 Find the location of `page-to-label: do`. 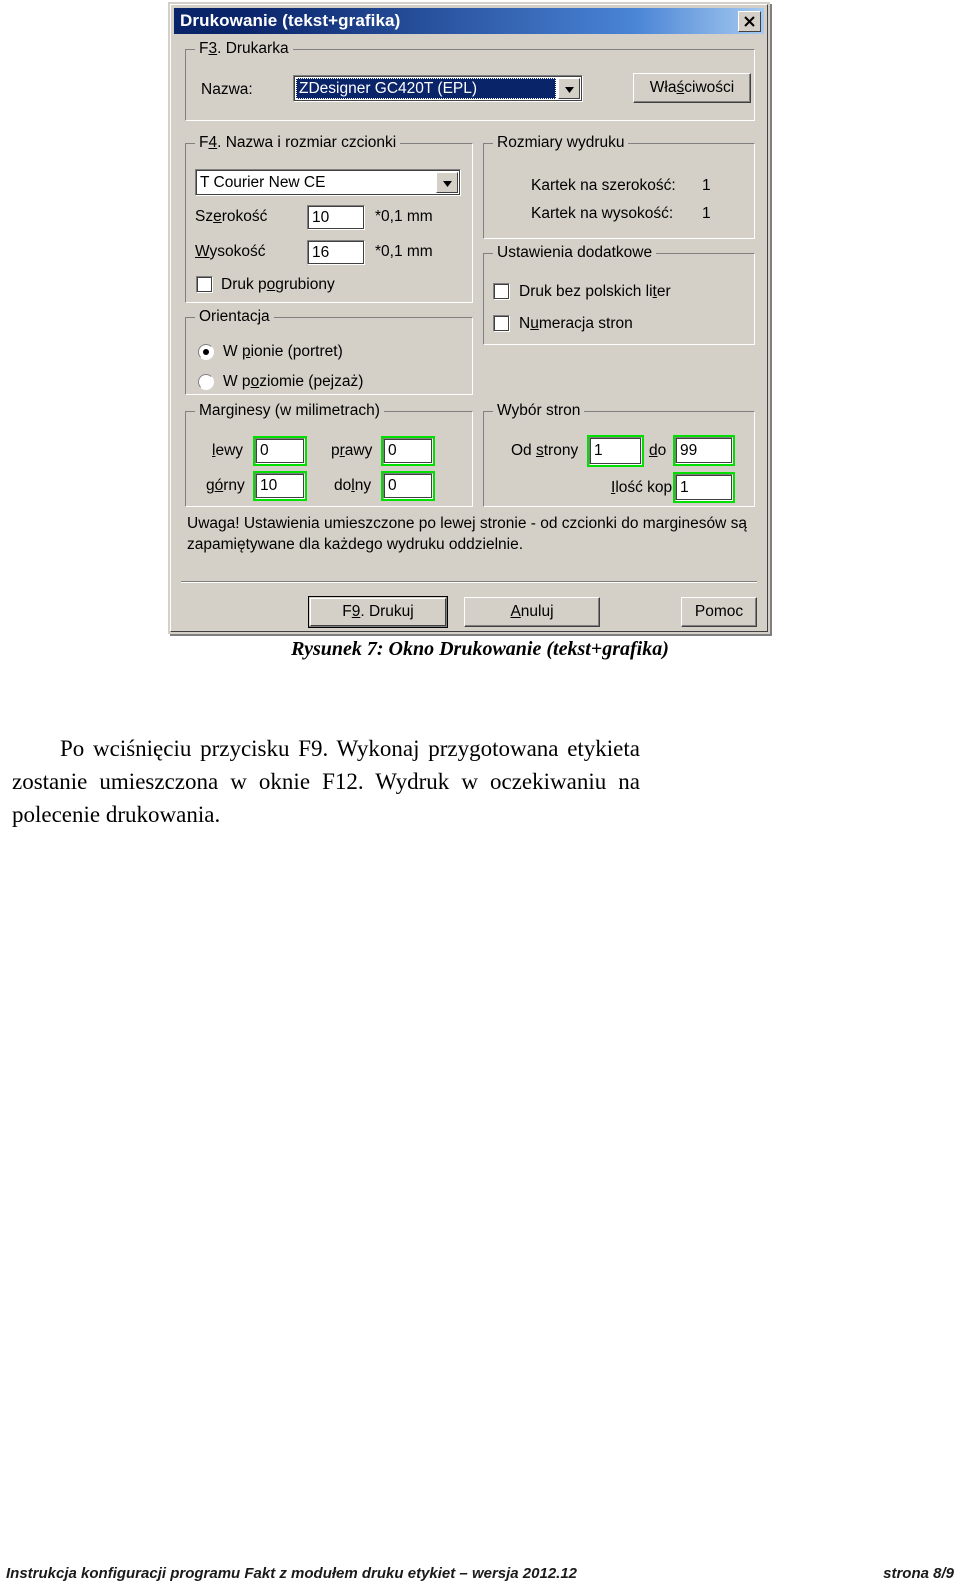

page-to-label: do is located at coordinates (658, 450).